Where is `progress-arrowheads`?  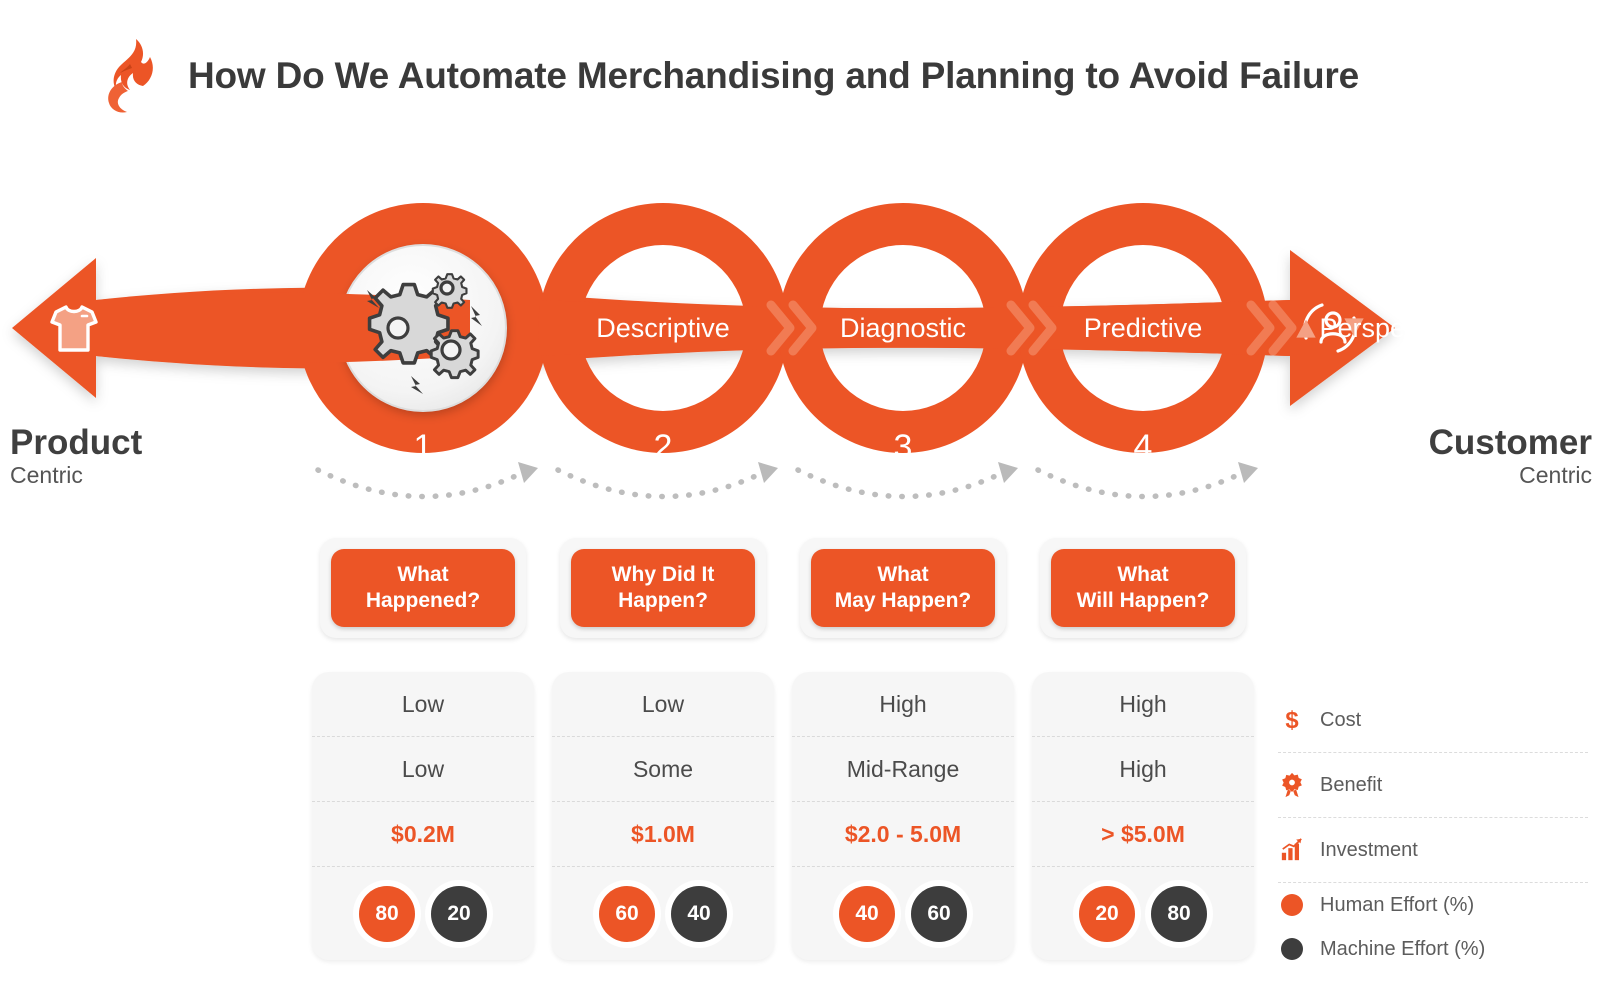
progress-arrowheads is located at coordinates (888, 472).